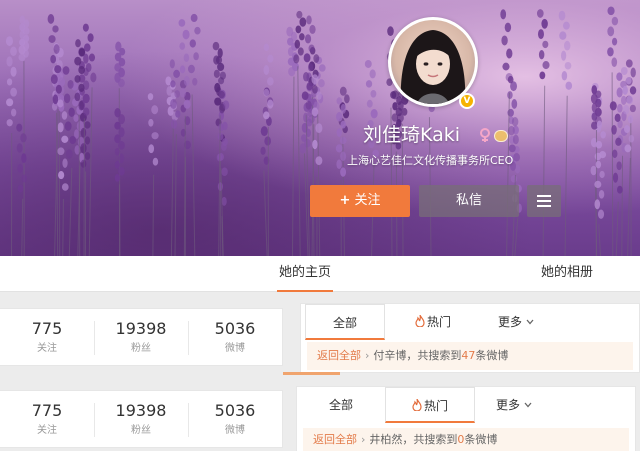 Image resolution: width=640 pixels, height=451 pixels. Describe the element at coordinates (417, 355) in the screenshot. I see `result-query: 付辛博，共搜索到` at that location.